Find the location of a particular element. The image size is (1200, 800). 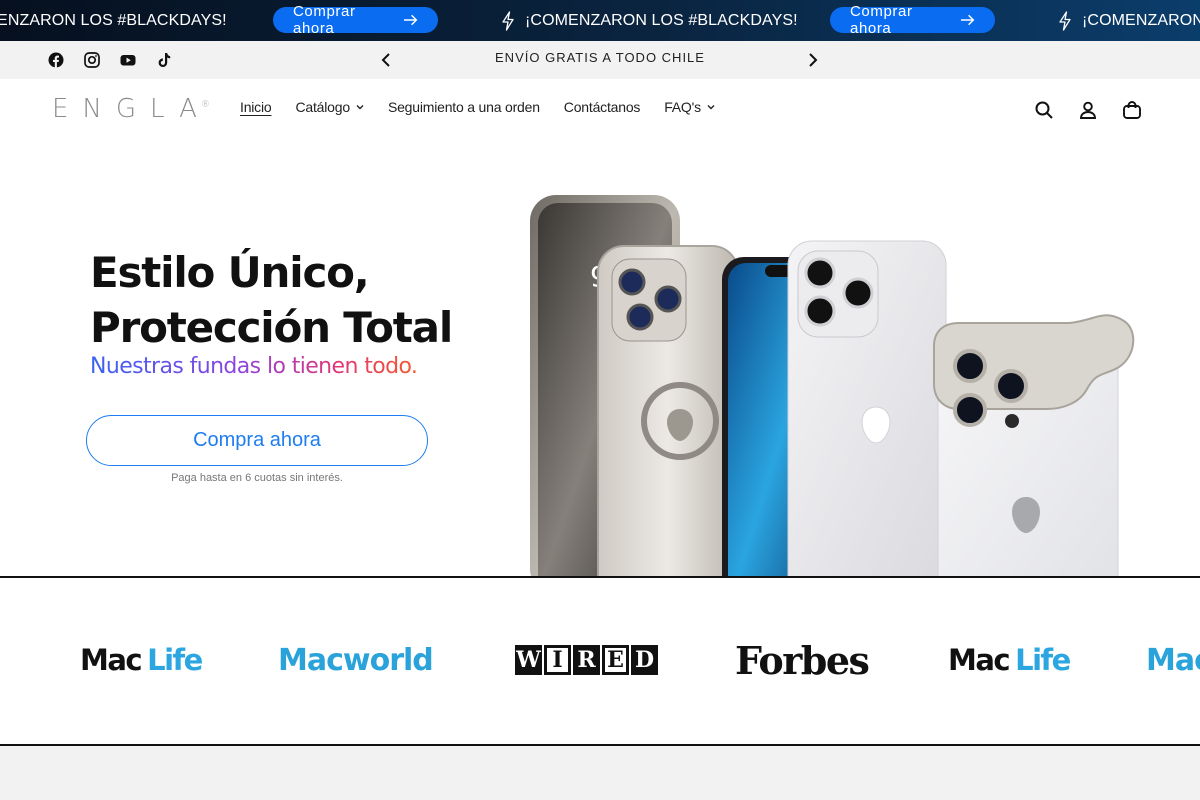

nav-item-inicio: Inicio is located at coordinates (256, 107).